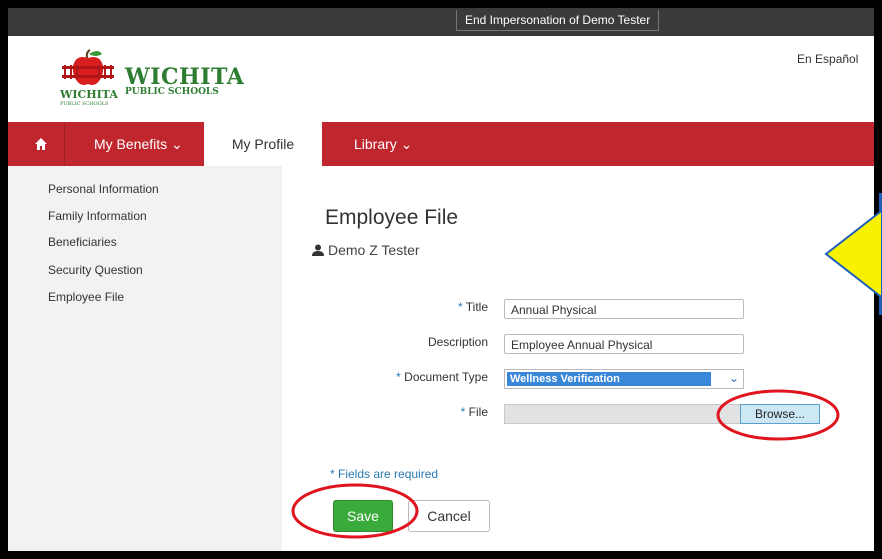 Image resolution: width=882 pixels, height=559 pixels. Describe the element at coordinates (457, 342) in the screenshot. I see `description-label: Description` at that location.